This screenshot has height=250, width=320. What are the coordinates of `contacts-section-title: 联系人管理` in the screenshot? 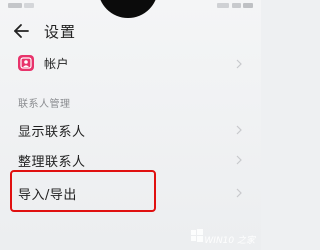 It's located at (44, 104).